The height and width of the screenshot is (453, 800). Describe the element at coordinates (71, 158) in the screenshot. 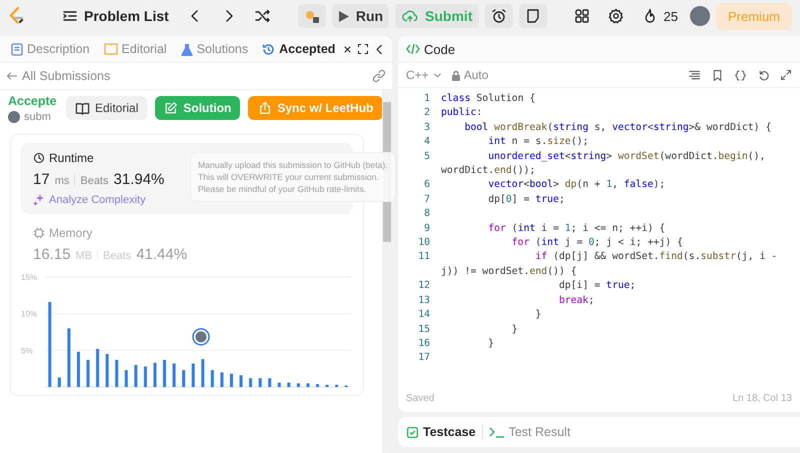

I see `runtime-label: Runtime` at that location.